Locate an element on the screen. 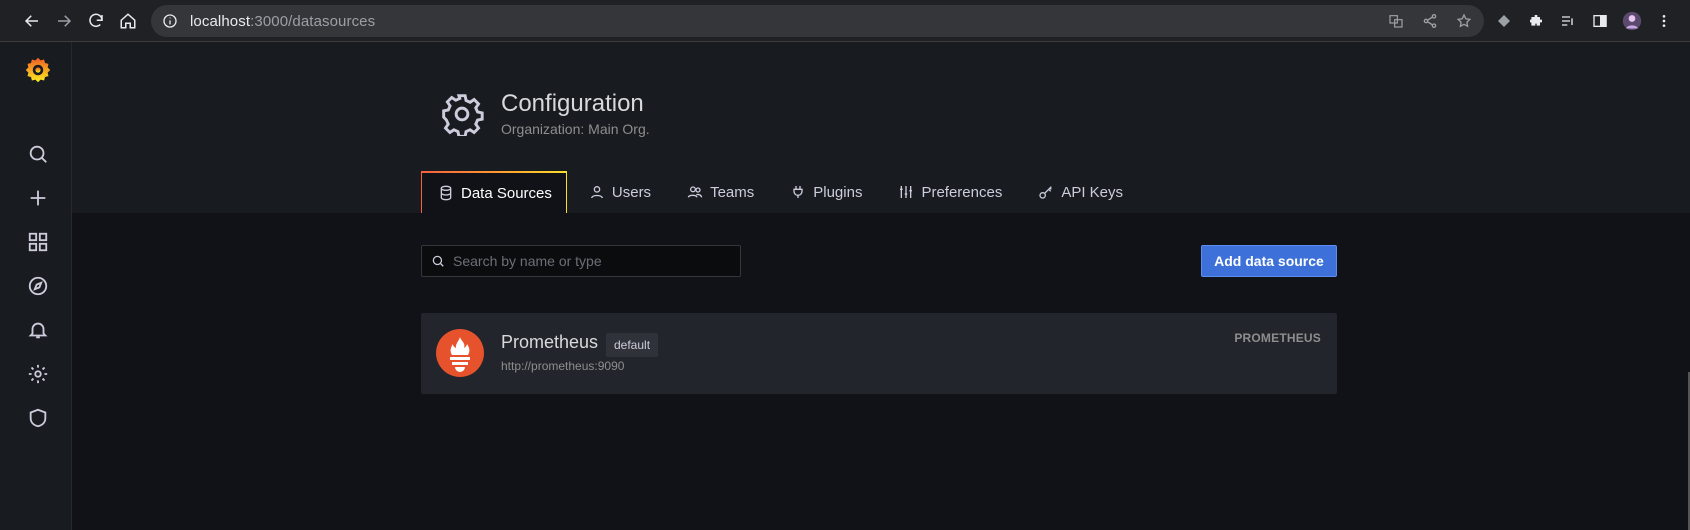 The width and height of the screenshot is (1690, 530). tab-label: Users is located at coordinates (631, 192).